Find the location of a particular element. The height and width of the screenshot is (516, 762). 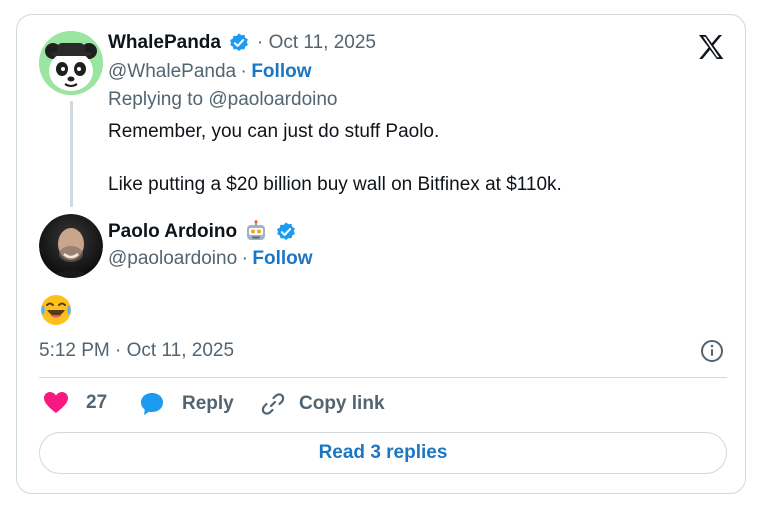

copy-link-action: Copy link is located at coordinates (322, 404).